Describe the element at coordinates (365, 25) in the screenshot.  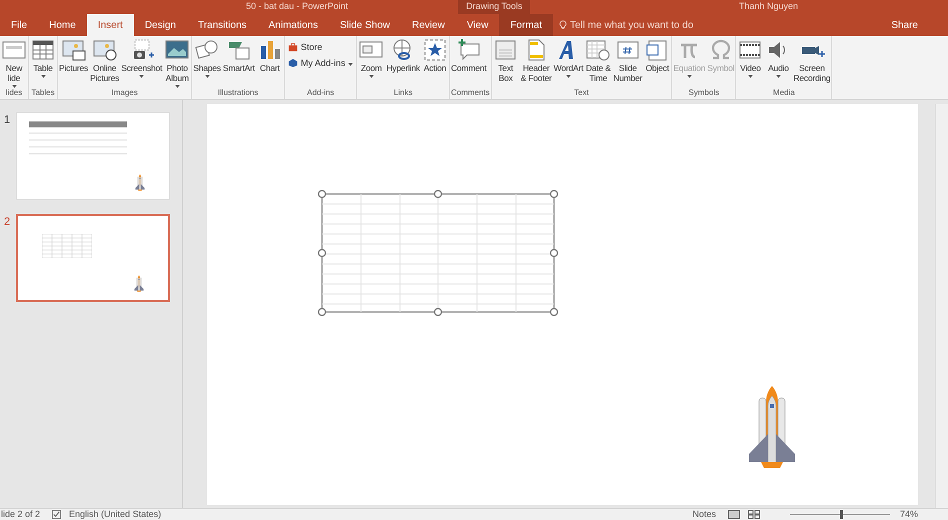
I see `ribbon-tab: Slide Show` at that location.